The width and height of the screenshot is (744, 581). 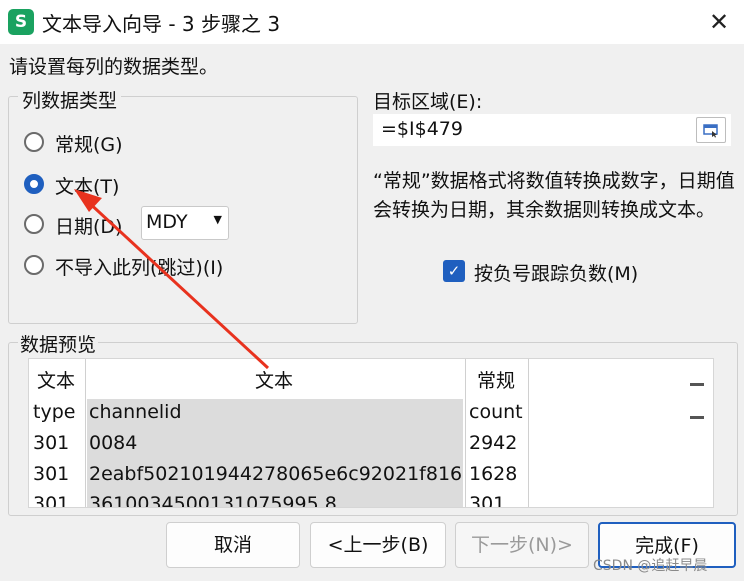 What do you see at coordinates (378, 545) in the screenshot?
I see `back-button: <上一步(B)` at bounding box center [378, 545].